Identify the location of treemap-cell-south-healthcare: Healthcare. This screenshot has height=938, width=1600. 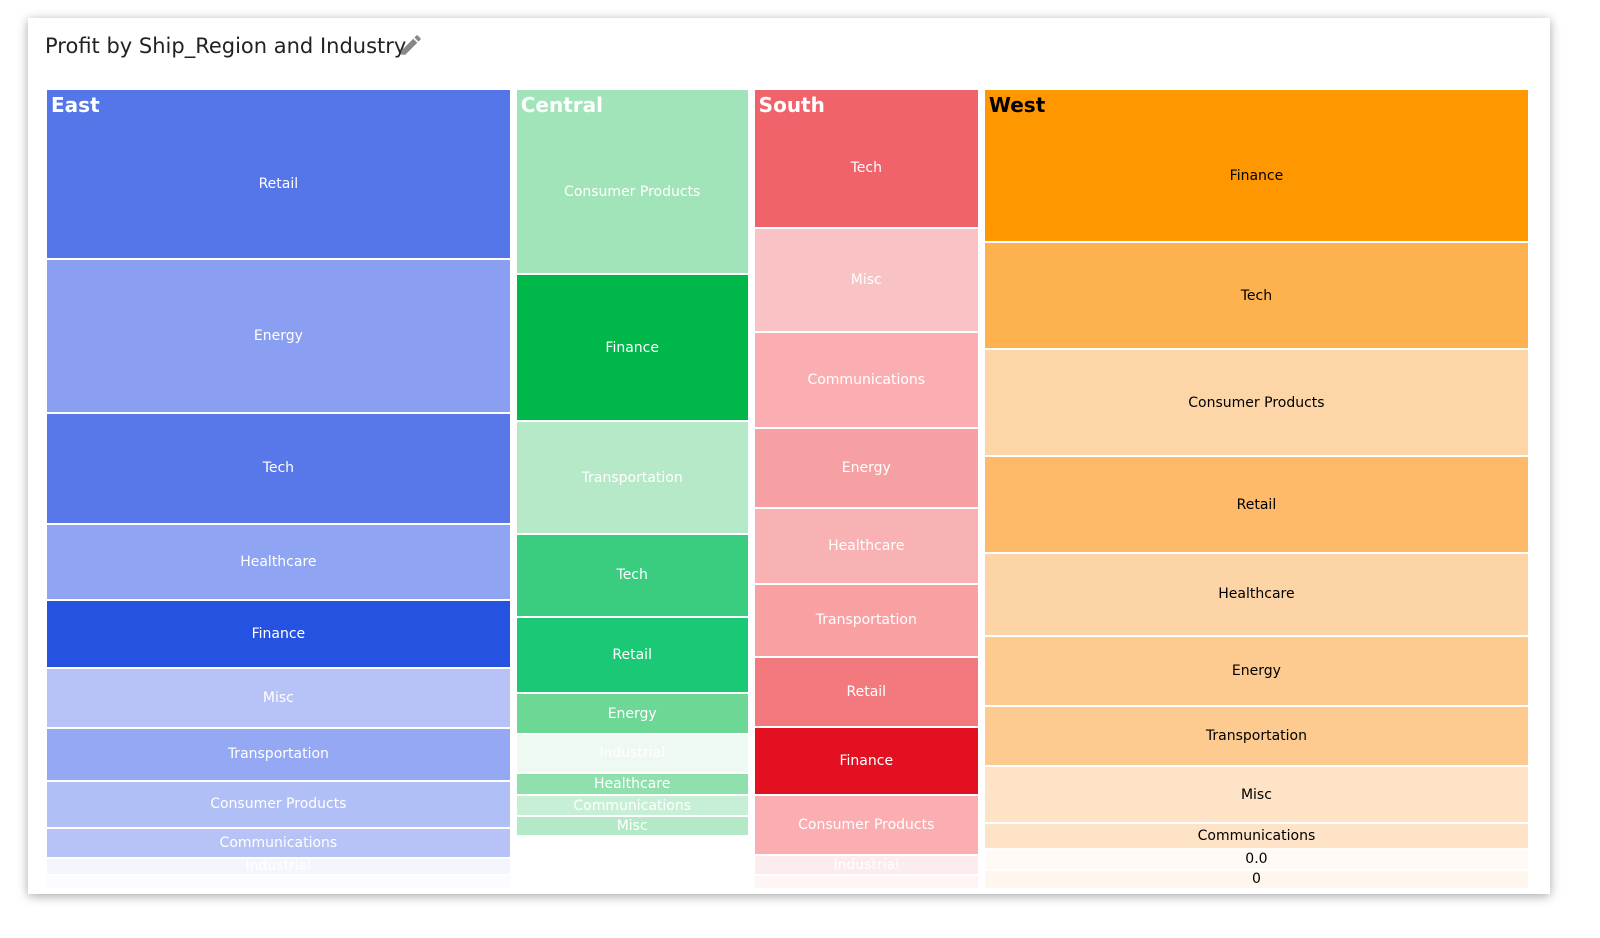
(866, 546).